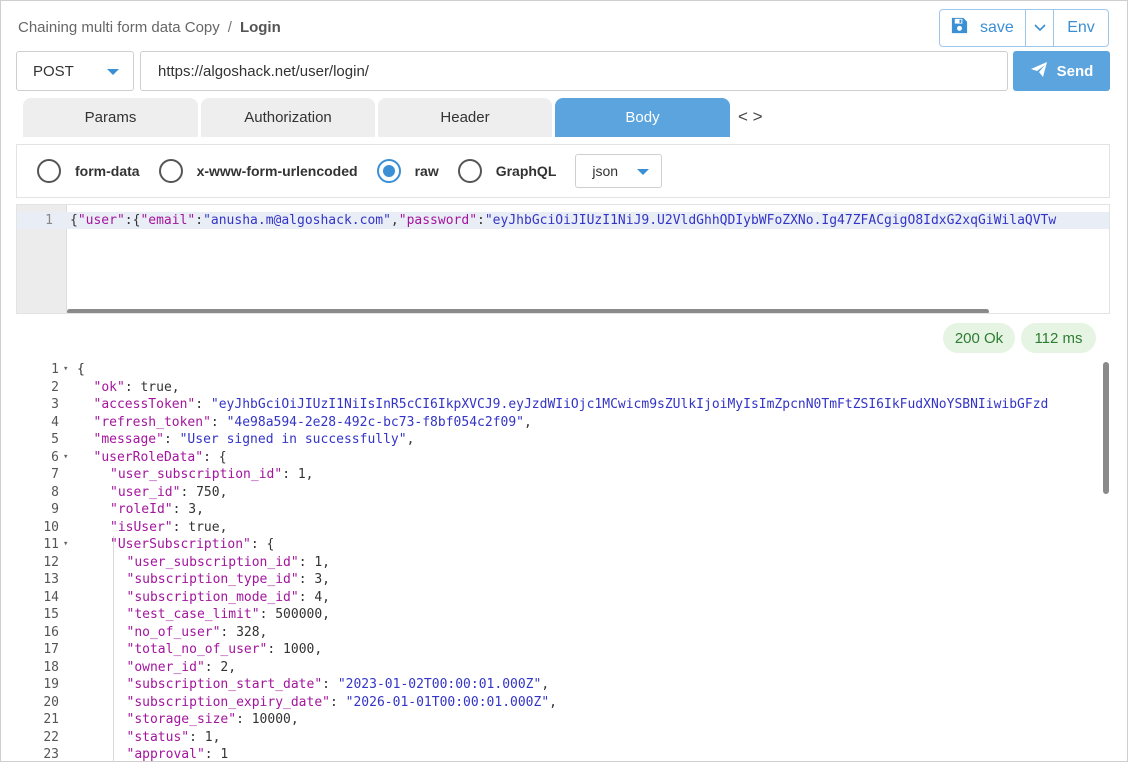 The width and height of the screenshot is (1128, 762). Describe the element at coordinates (113, 72) in the screenshot. I see `caret-down-icon` at that location.